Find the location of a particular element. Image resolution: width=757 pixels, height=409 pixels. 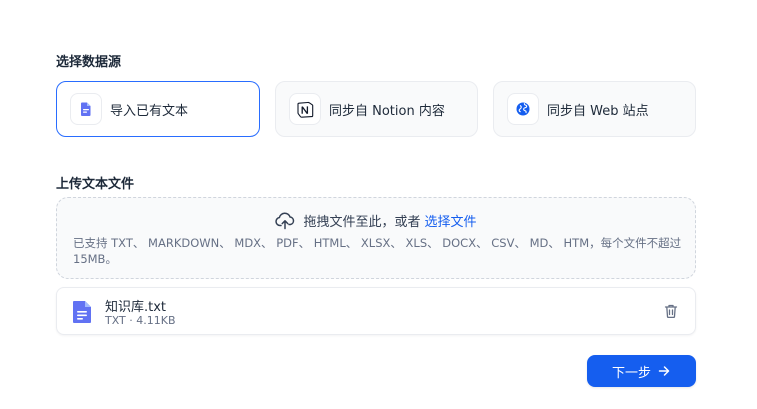

arrow-right-icon is located at coordinates (664, 371).